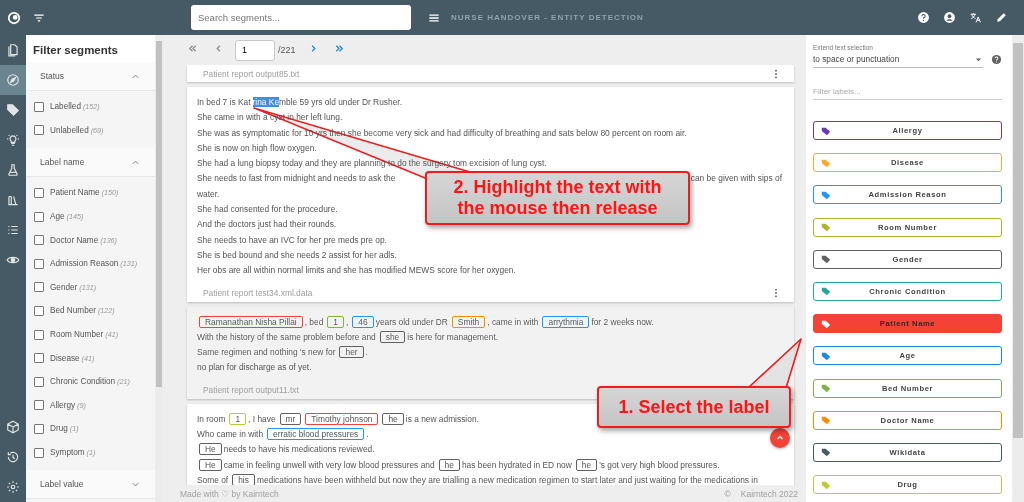  What do you see at coordinates (347, 321) in the screenshot?
I see `text-span: ,` at bounding box center [347, 321].